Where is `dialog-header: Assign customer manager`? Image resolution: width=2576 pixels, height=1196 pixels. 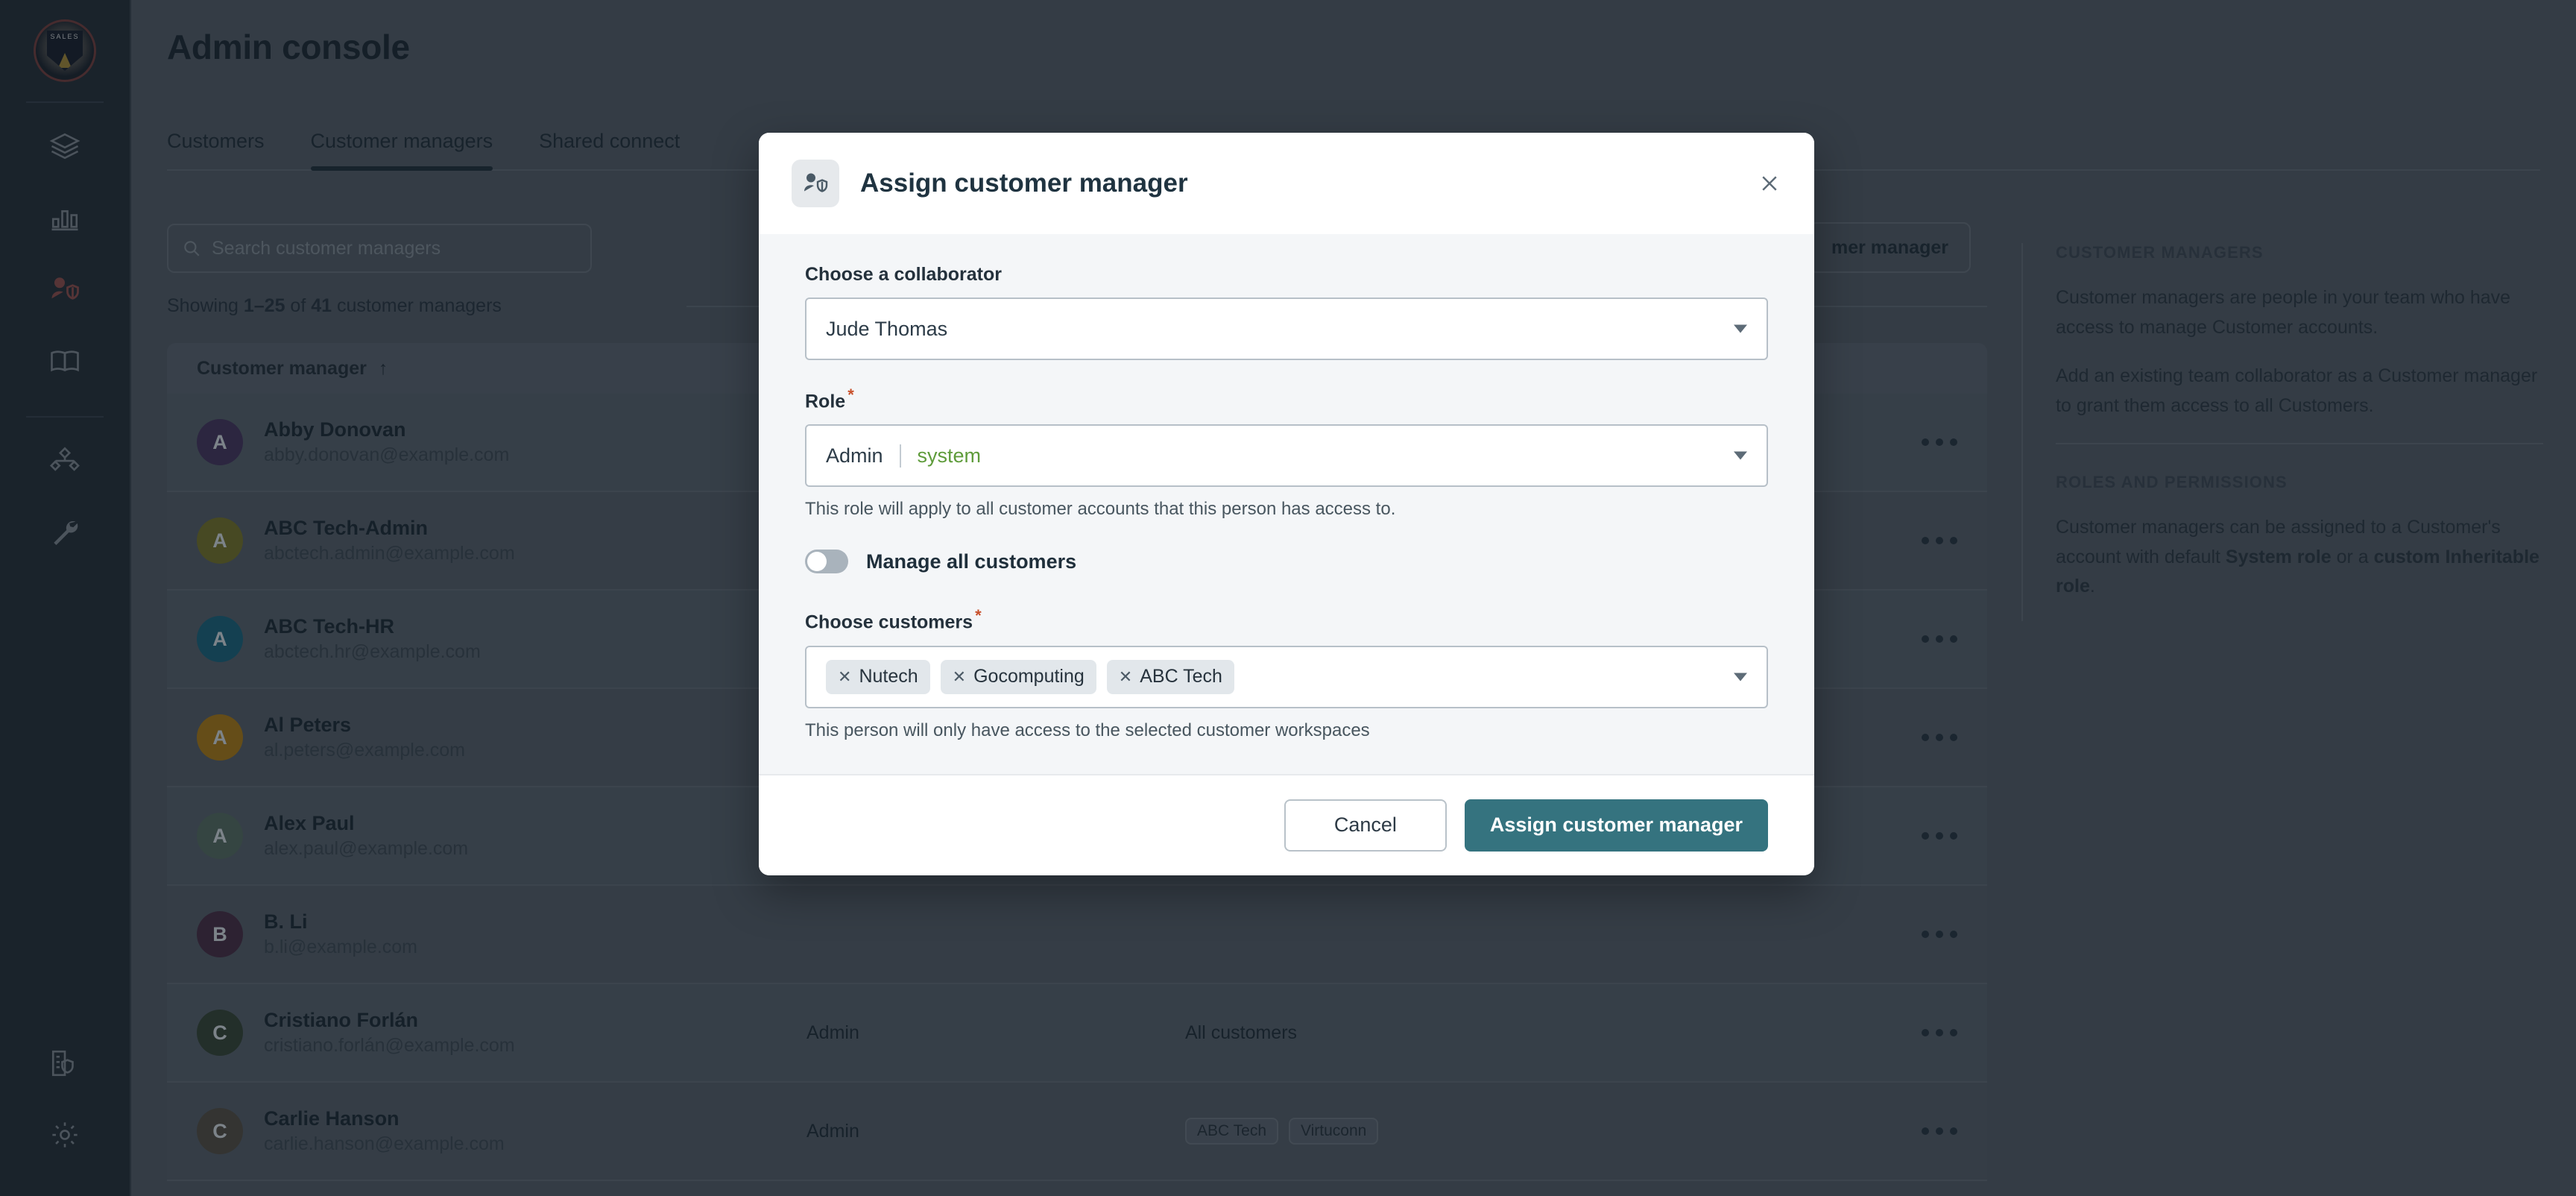
dialog-header: Assign customer manager is located at coordinates (1286, 183).